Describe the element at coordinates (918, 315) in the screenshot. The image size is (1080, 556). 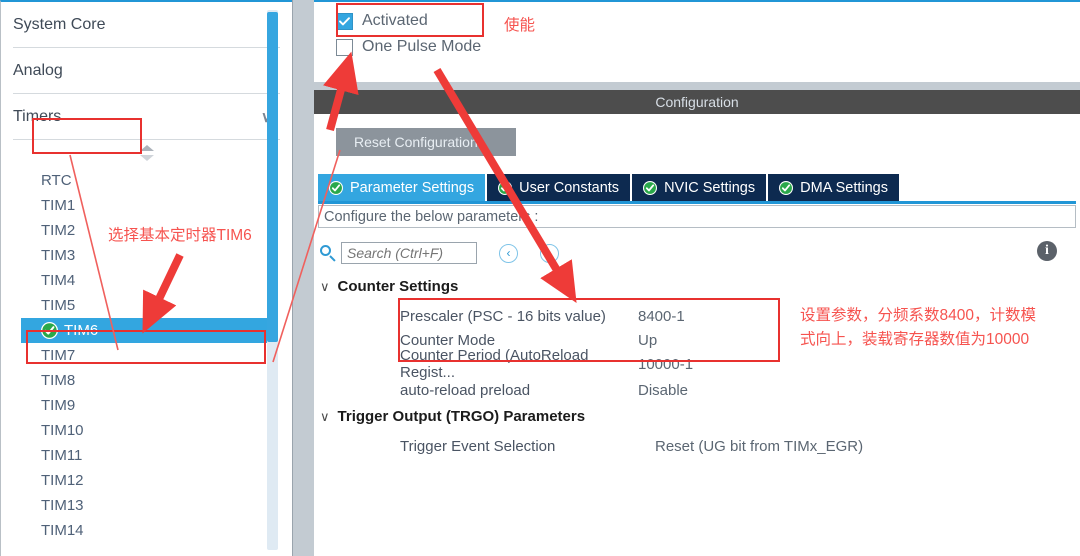
I see `annotation-params-line1: 设置参数，分频系数8400，计数模` at that location.